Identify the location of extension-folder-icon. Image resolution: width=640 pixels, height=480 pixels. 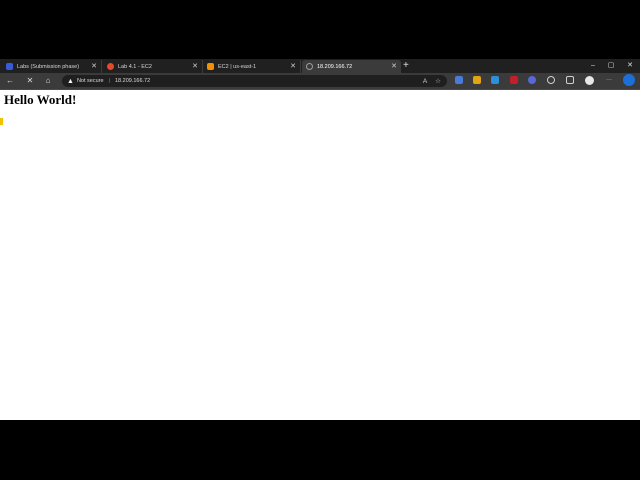
(477, 80).